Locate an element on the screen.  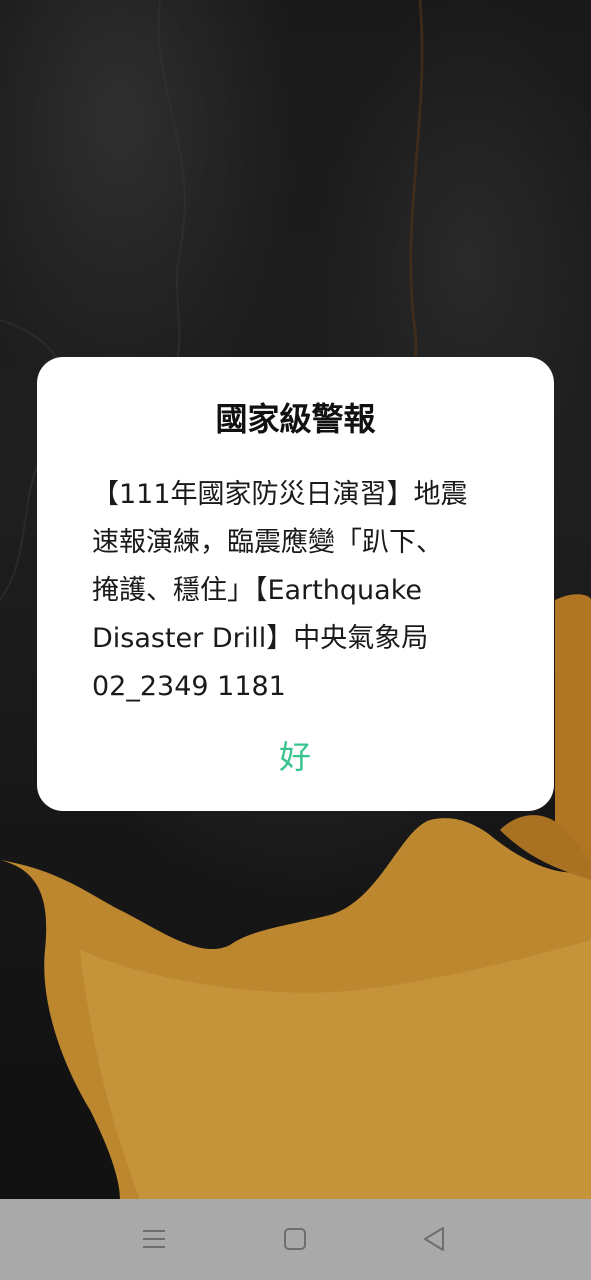
recents-button is located at coordinates (154, 1239).